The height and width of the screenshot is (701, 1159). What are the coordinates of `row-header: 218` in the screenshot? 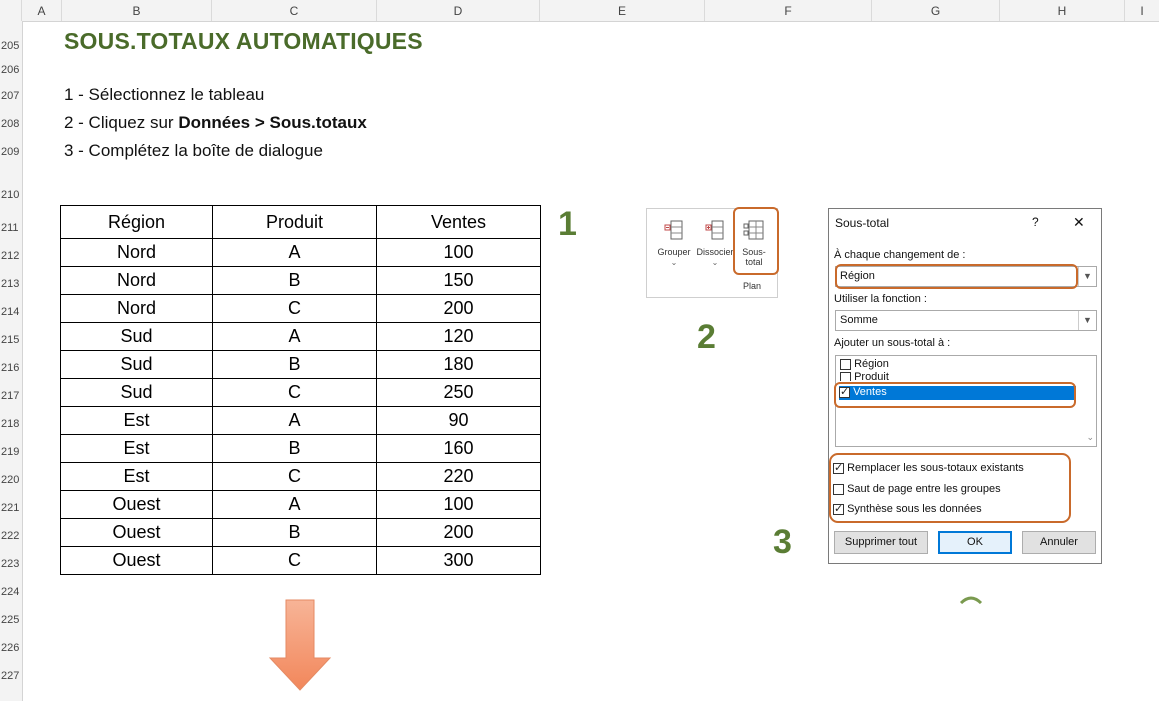 It's located at (11, 424).